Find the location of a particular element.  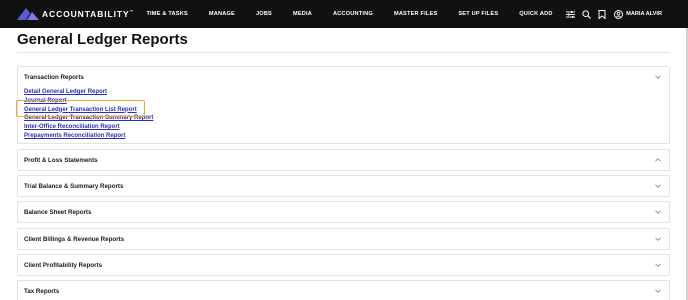

section-header: Trial Balance & Summary Reports is located at coordinates (343, 186).